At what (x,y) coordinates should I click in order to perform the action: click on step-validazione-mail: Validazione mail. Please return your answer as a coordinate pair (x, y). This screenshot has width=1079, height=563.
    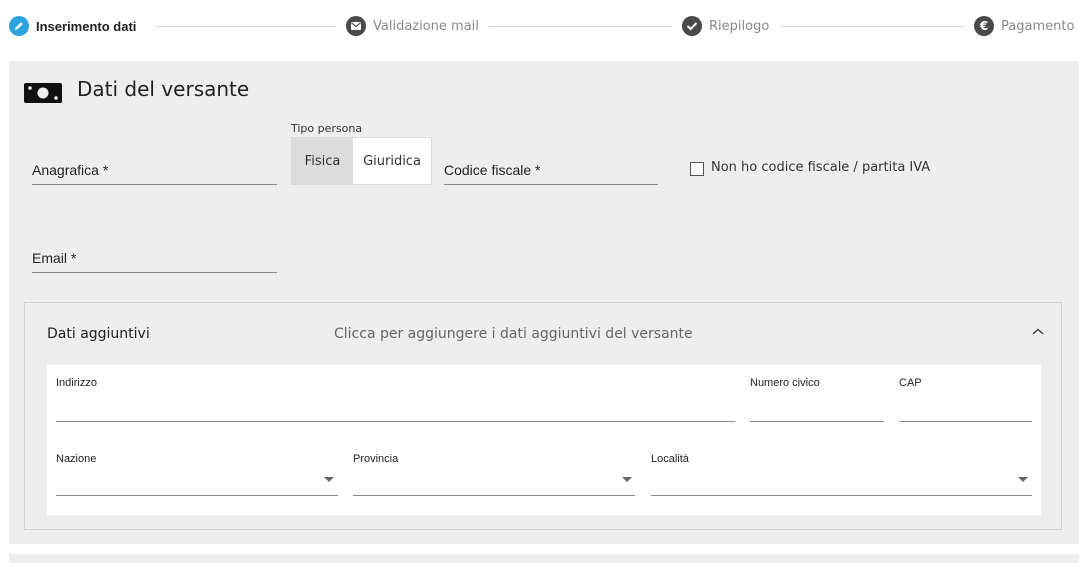
    Looking at the image, I should click on (412, 26).